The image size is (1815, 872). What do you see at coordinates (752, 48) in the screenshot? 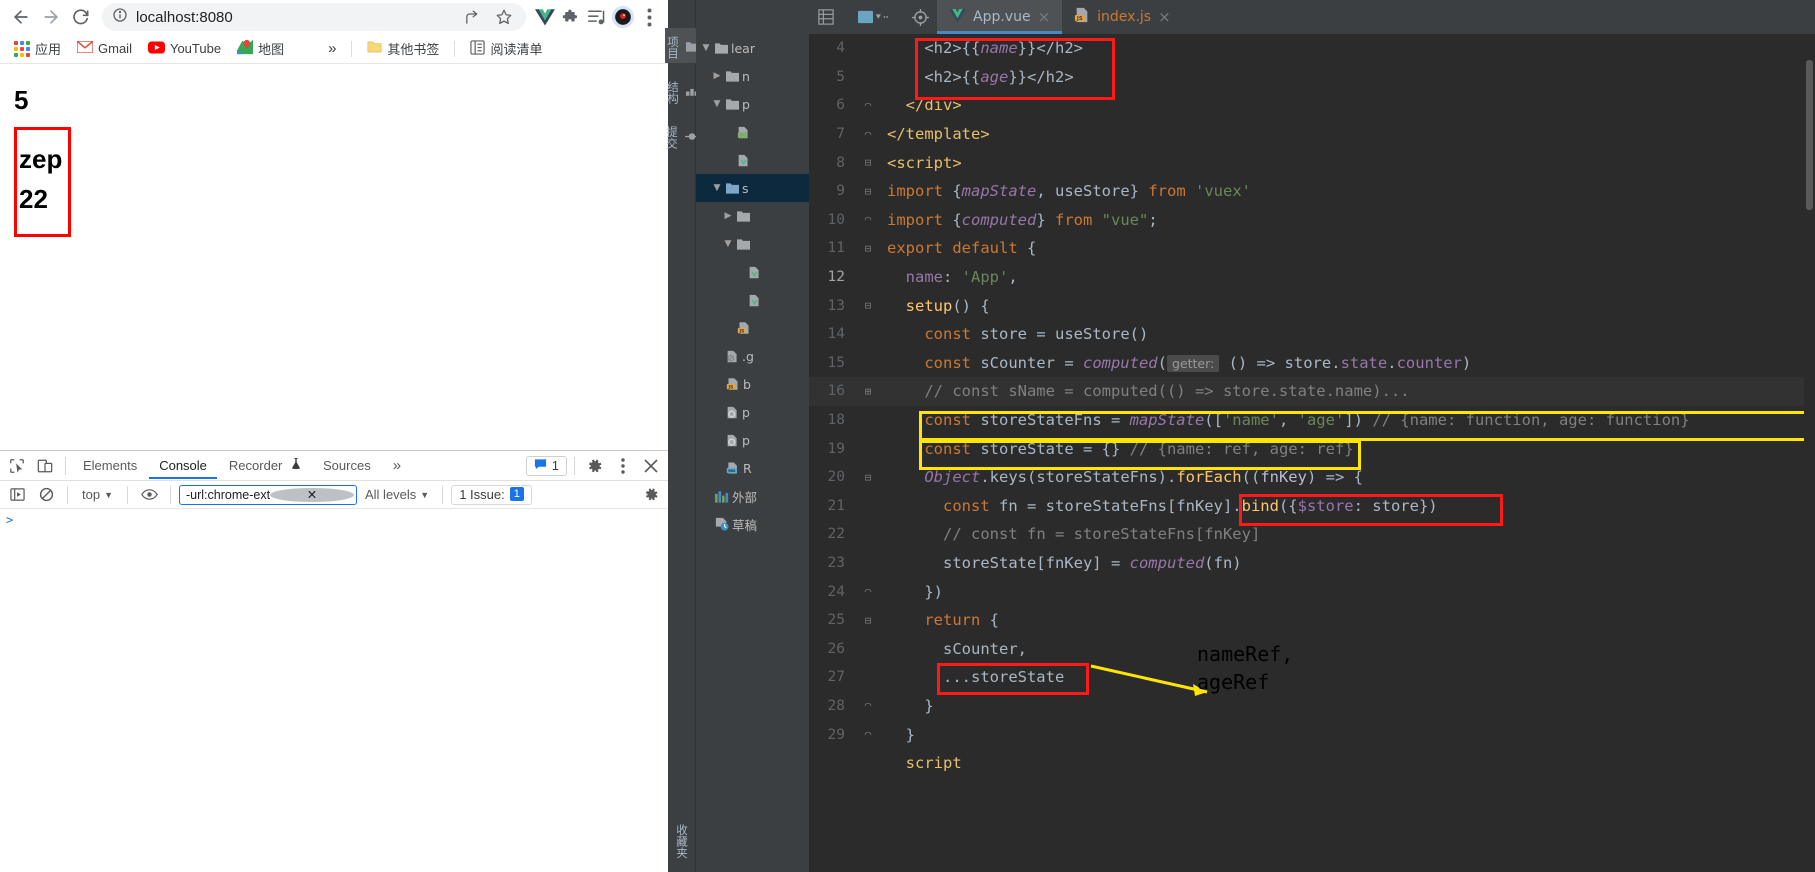
I see `tree-row: ▼ lear` at bounding box center [752, 48].